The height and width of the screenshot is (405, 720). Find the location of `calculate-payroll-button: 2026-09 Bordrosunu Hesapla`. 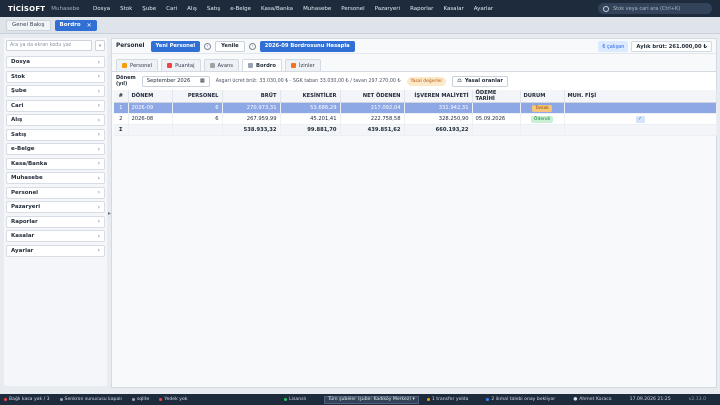

calculate-payroll-button: 2026-09 Bordrosunu Hesapla is located at coordinates (307, 46).